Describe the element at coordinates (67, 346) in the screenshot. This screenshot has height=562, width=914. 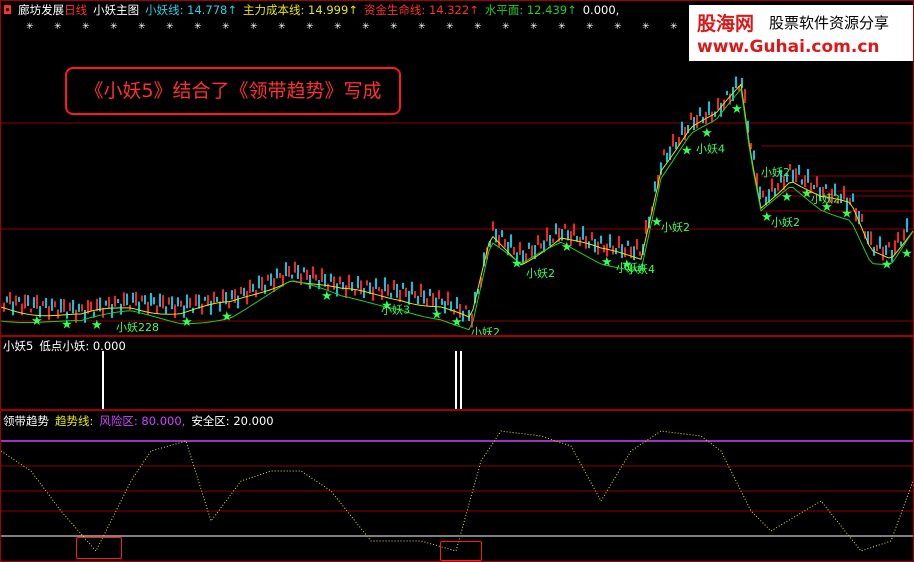
I see `xiaoyao-header: 小妖5 低点小妖: 0.000` at that location.